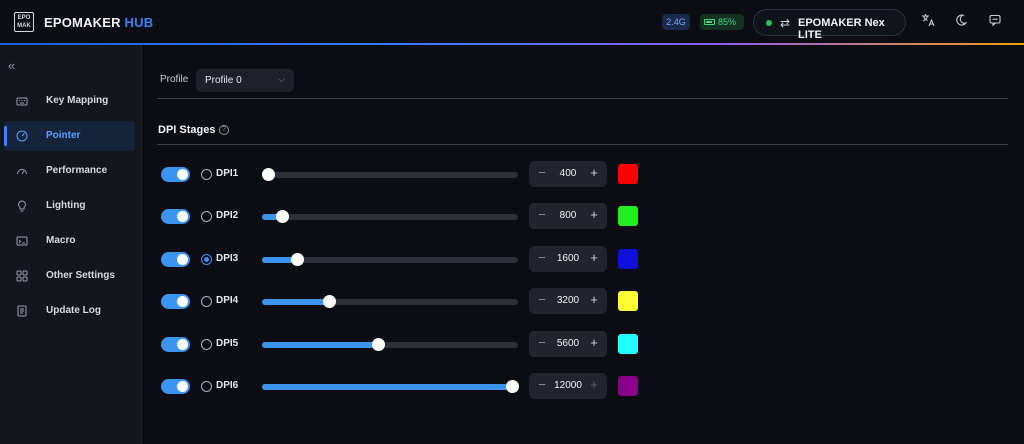 The height and width of the screenshot is (444, 1024). What do you see at coordinates (63, 135) in the screenshot?
I see `sidebar-item-label: Pointer` at bounding box center [63, 135].